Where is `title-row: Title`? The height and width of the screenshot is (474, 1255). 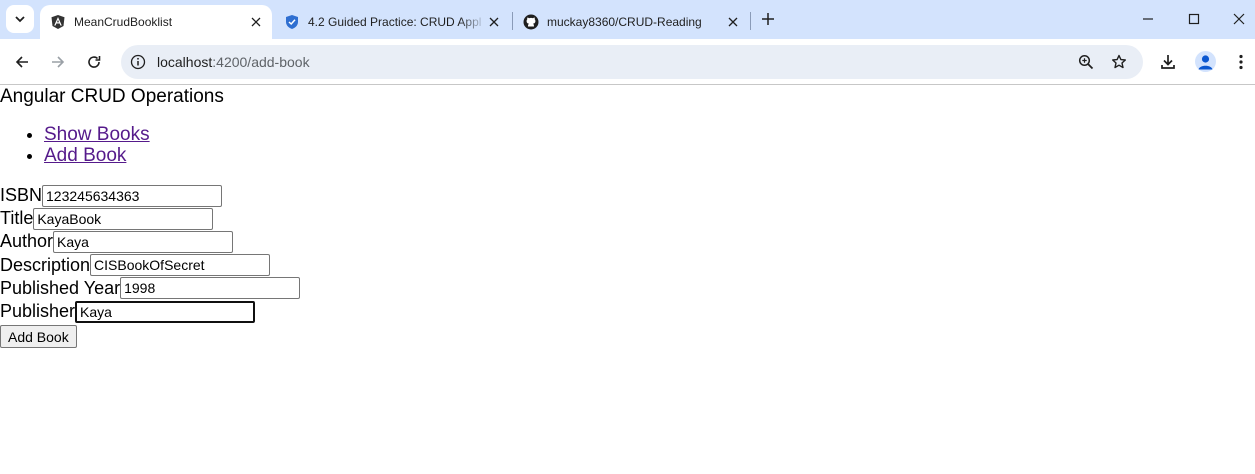
title-row: Title is located at coordinates (150, 218).